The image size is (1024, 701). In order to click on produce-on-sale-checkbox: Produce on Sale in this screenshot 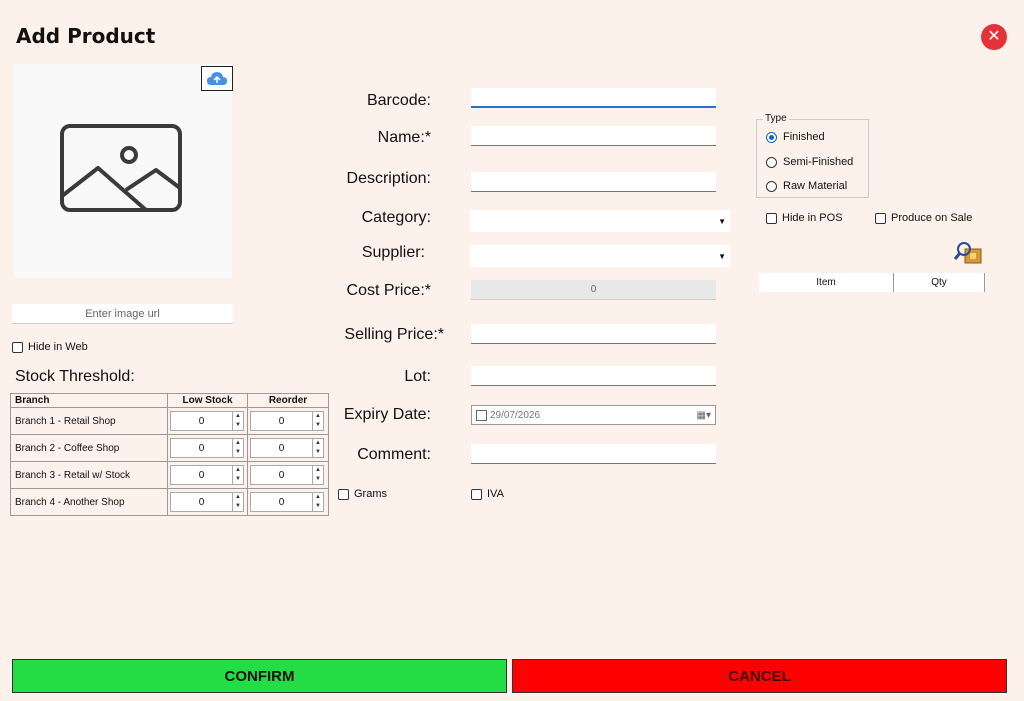, I will do `click(923, 218)`.